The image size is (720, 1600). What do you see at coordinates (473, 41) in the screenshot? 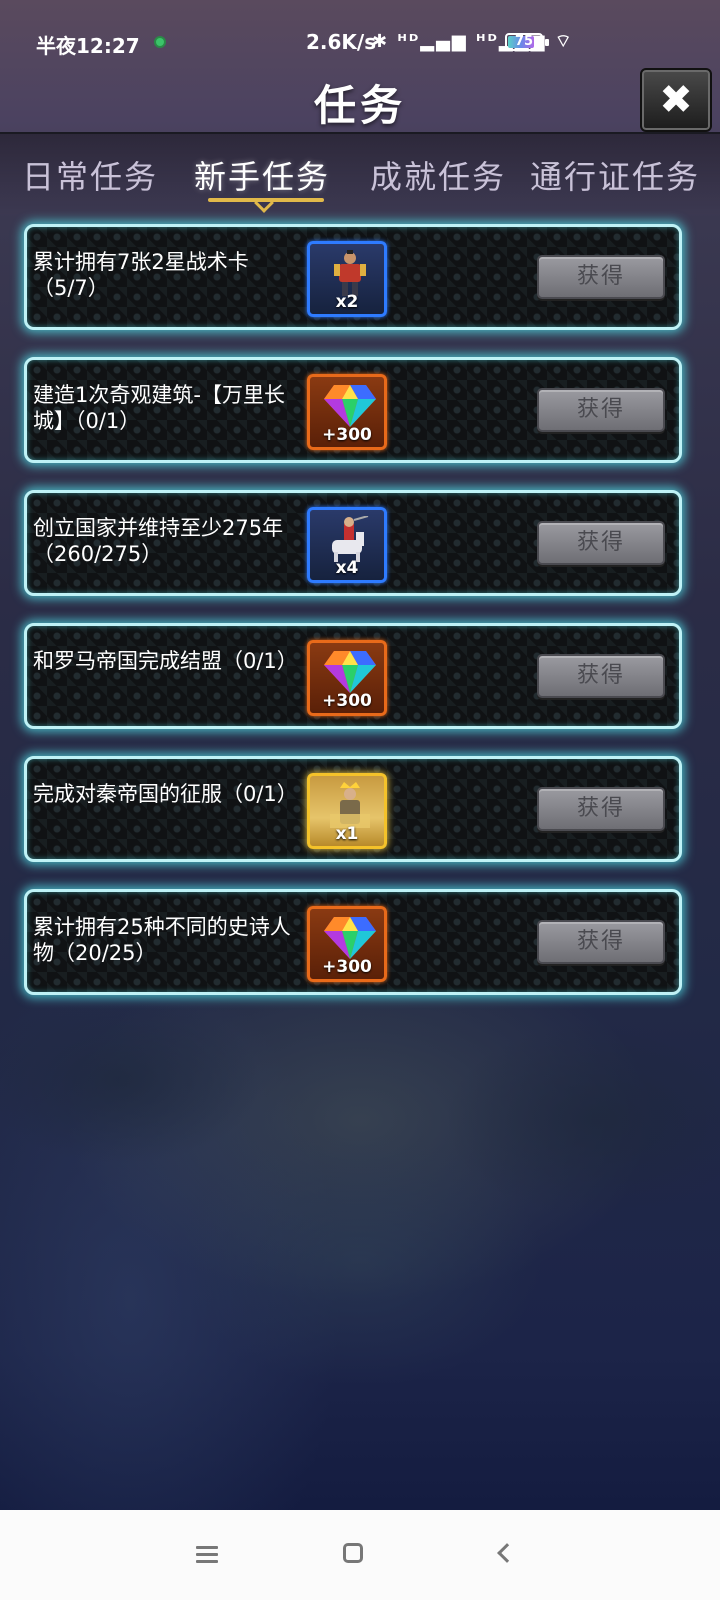
I see `signal-icons: ✱ ᴴᴰ▂▄▆ ᴴᴰ▂▄▆ ⌔` at bounding box center [473, 41].